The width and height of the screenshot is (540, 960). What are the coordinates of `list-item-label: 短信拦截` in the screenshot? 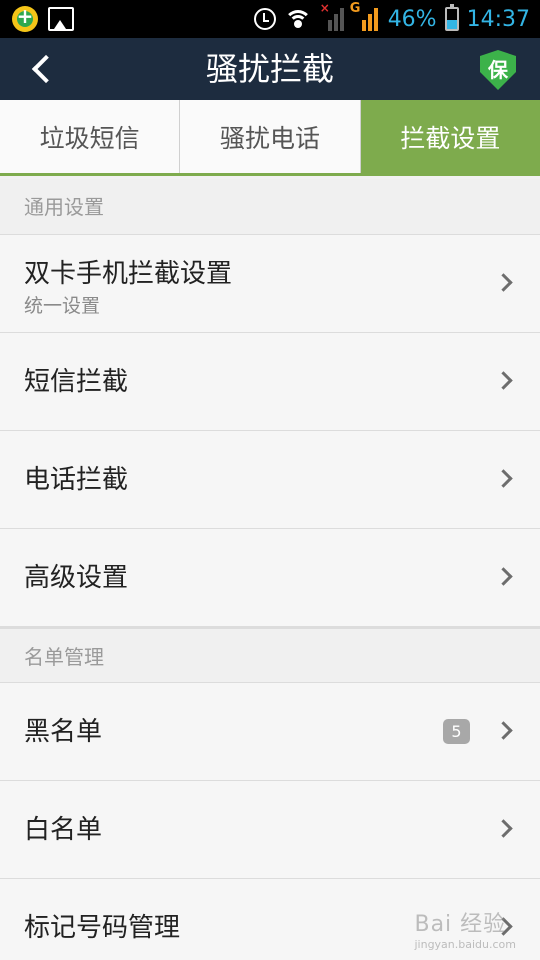 It's located at (76, 382).